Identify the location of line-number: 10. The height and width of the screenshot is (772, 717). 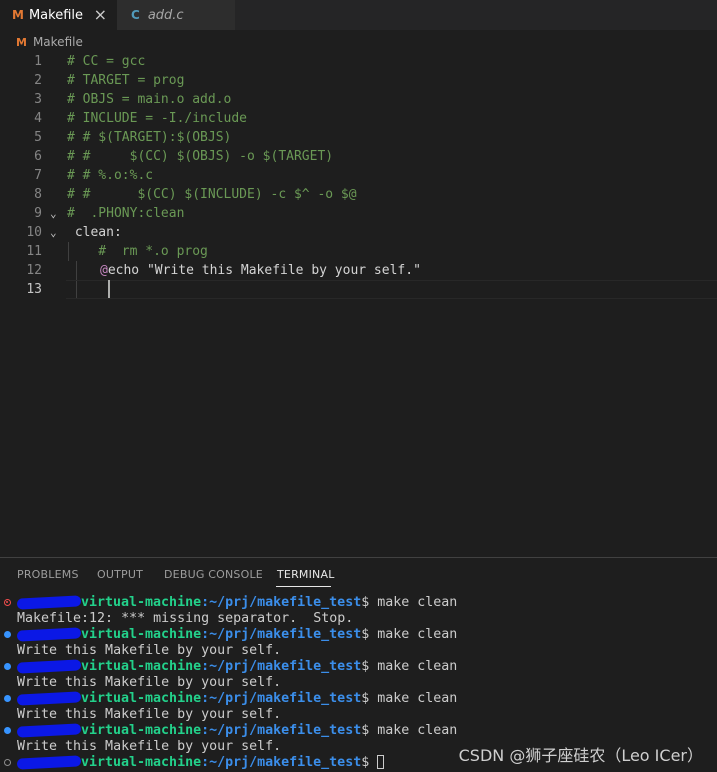
(34, 232).